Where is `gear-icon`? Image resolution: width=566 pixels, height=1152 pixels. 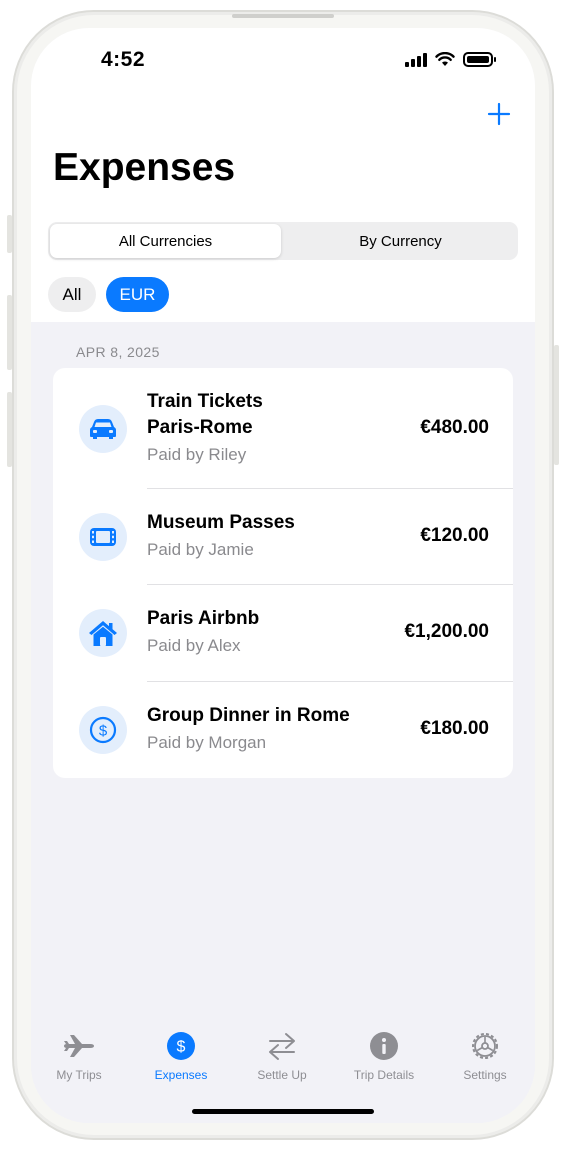 gear-icon is located at coordinates (485, 1046).